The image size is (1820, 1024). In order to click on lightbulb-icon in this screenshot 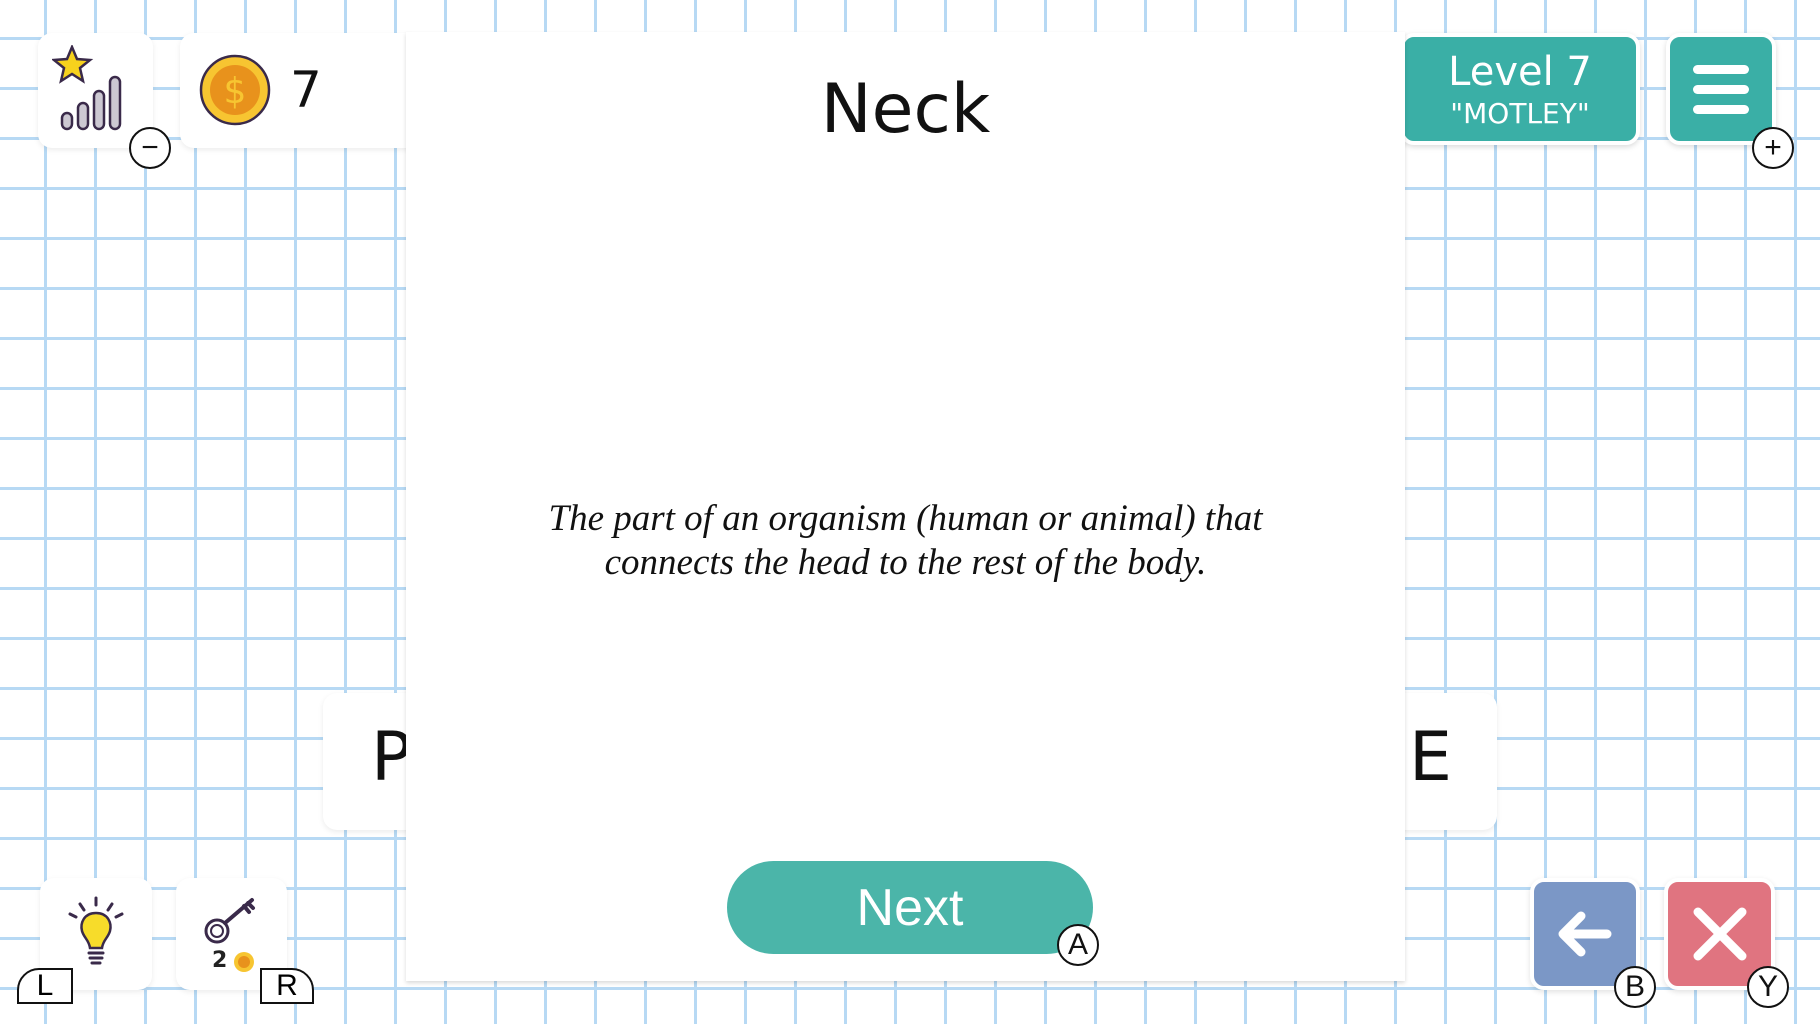, I will do `click(96, 930)`.